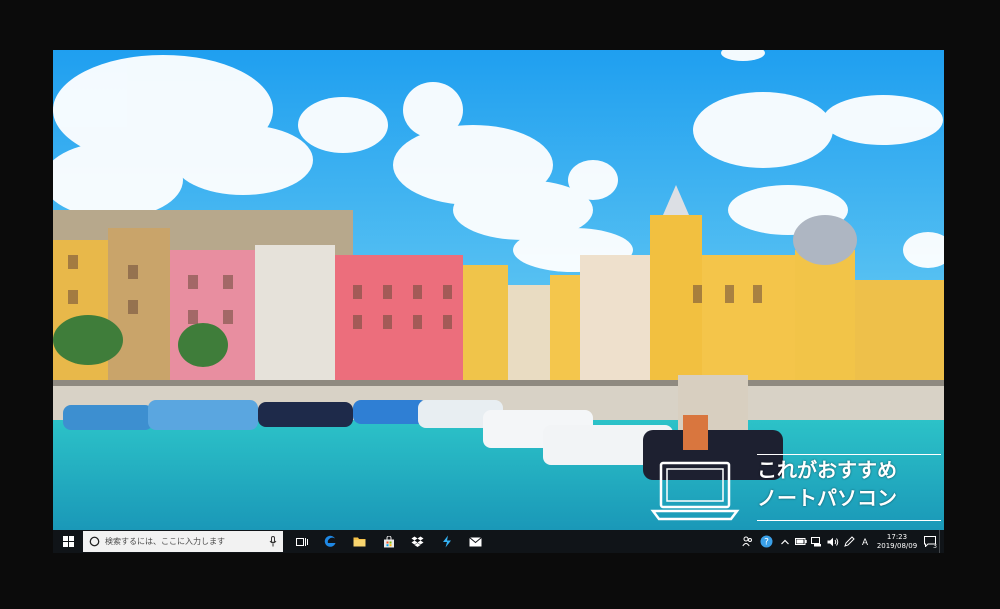  I want to click on help-button: ?, so click(766, 541).